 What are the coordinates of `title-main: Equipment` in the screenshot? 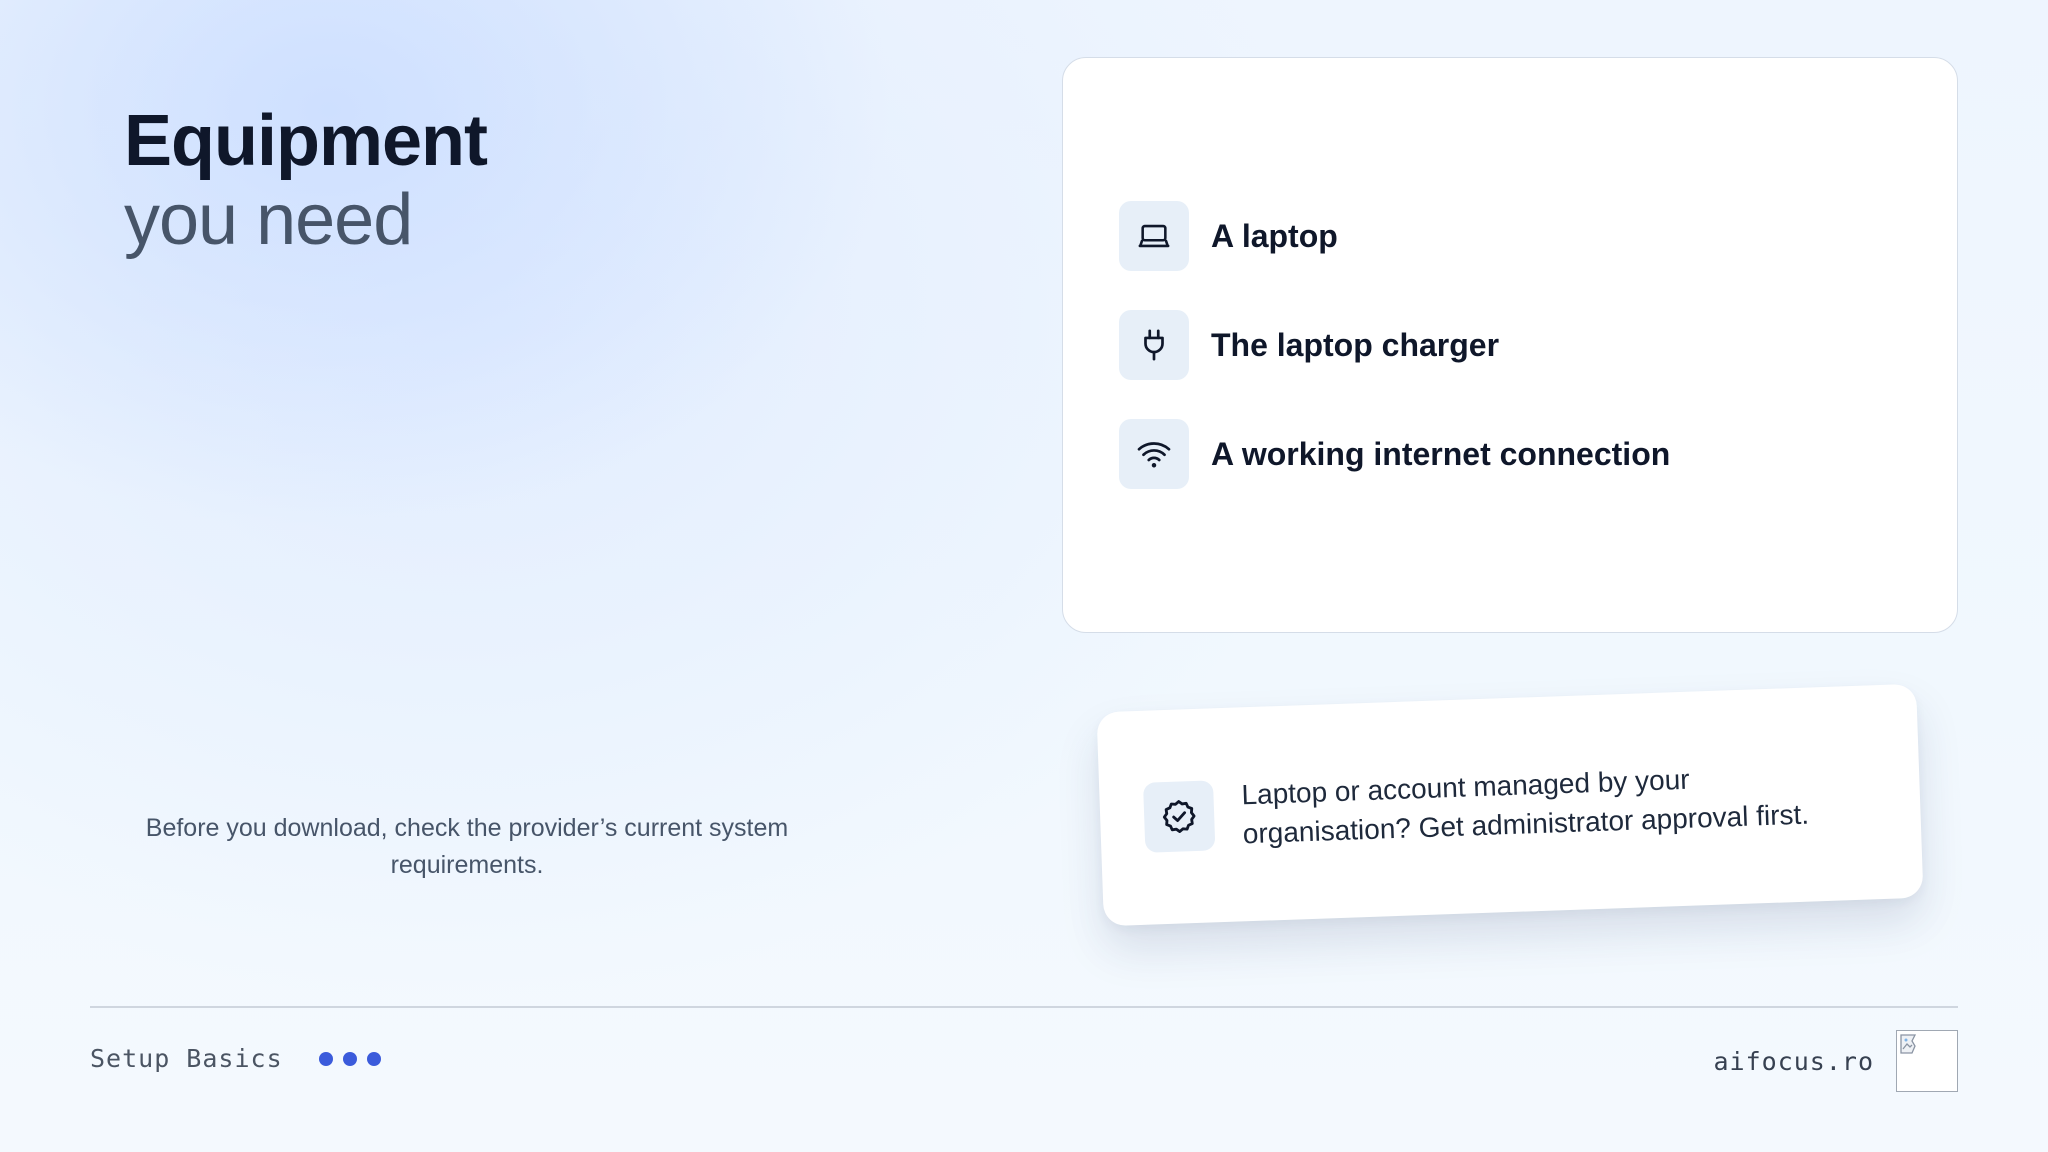 It's located at (306, 141).